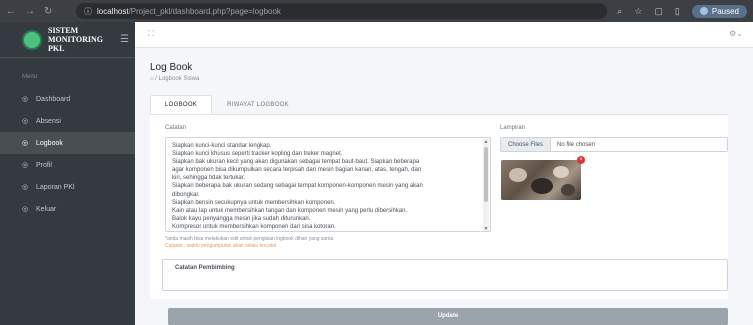 Image resolution: width=753 pixels, height=325 pixels. I want to click on top-navbar: ⛶ ⚙⌄, so click(444, 35).